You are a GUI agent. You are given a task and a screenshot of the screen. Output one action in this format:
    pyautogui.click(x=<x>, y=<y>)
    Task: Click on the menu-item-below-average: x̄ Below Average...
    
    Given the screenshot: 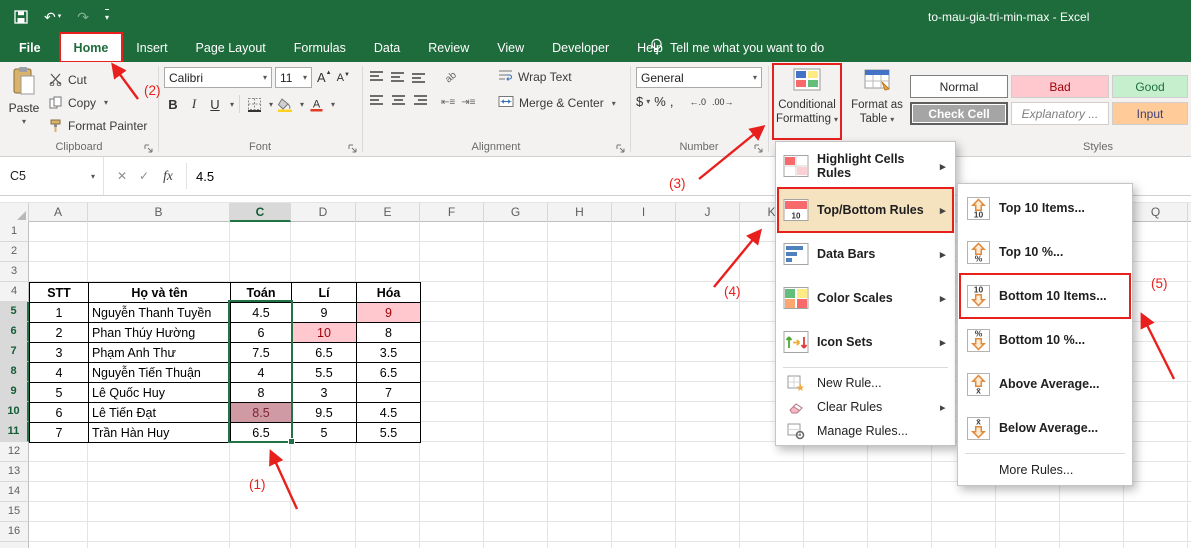 What is the action you would take?
    pyautogui.click(x=1045, y=428)
    